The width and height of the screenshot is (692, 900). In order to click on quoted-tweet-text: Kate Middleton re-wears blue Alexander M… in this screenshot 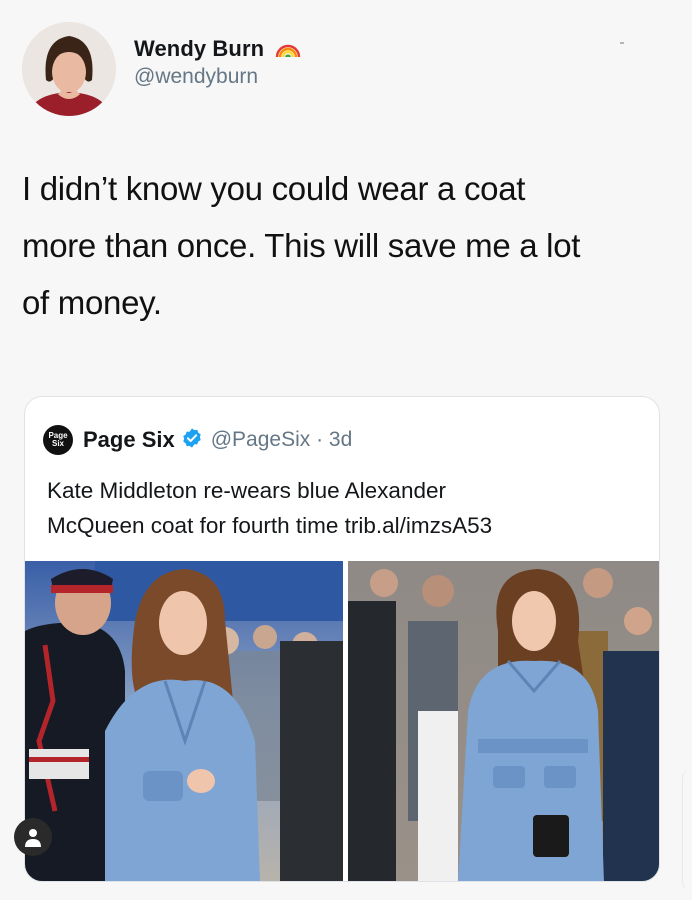, I will do `click(347, 508)`.